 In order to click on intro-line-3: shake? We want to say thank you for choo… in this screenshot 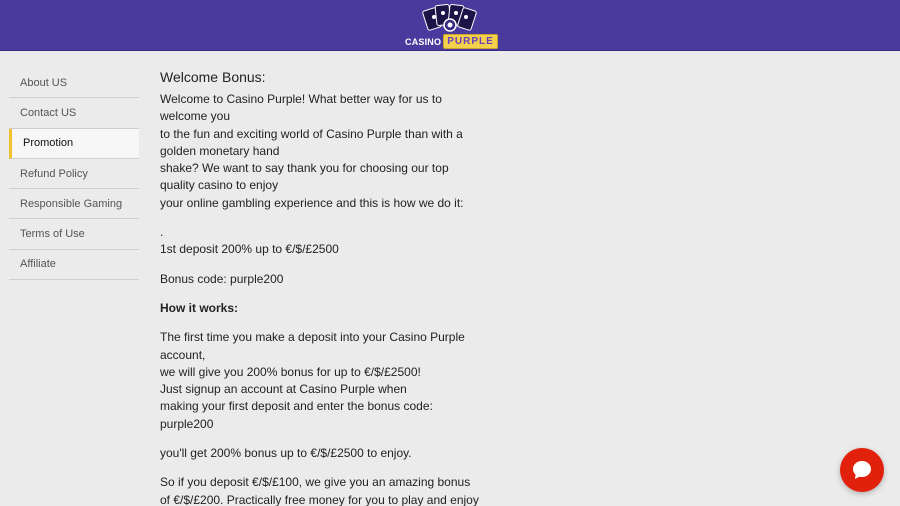, I will do `click(304, 177)`.